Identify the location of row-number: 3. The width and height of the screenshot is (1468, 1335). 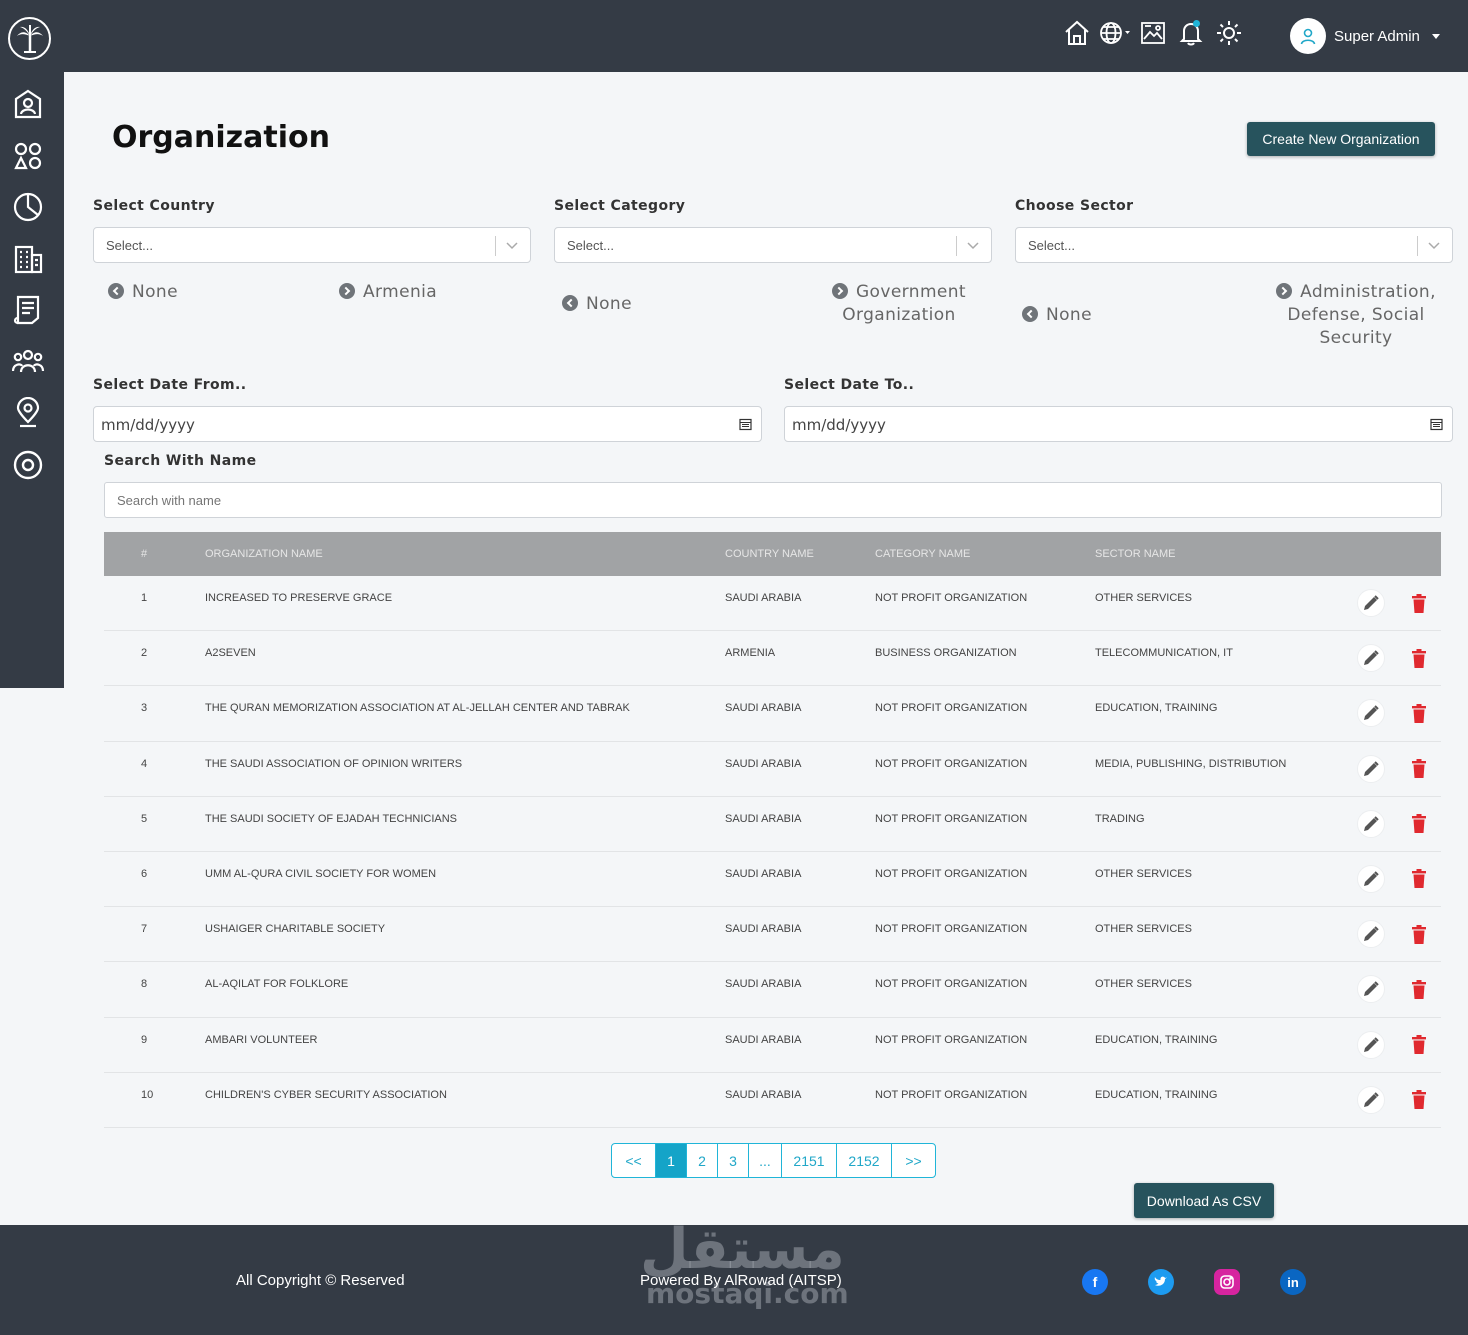
(144, 708).